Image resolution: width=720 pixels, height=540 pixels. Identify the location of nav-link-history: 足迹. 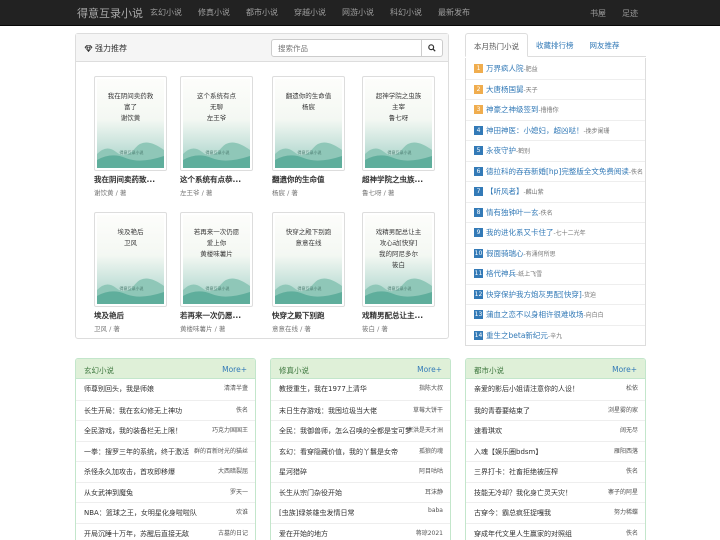
(630, 13).